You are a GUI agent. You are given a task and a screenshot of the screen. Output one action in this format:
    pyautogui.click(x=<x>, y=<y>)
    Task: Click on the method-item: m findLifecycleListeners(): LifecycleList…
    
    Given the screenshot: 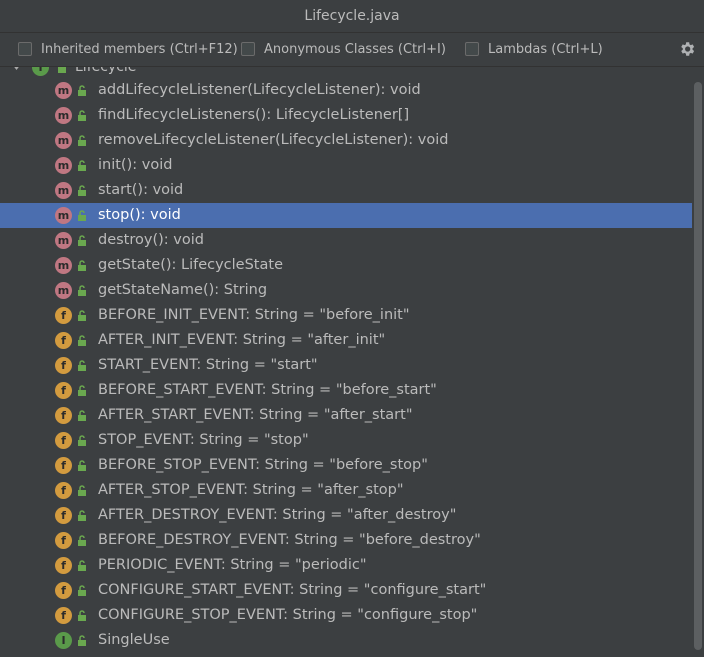 What is the action you would take?
    pyautogui.click(x=346, y=115)
    